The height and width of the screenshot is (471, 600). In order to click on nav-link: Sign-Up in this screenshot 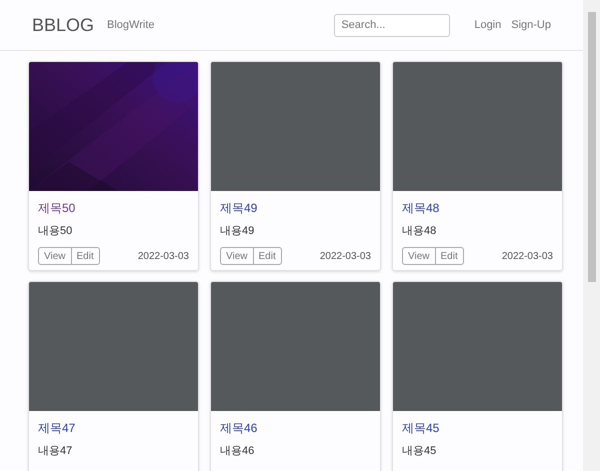, I will do `click(531, 25)`.